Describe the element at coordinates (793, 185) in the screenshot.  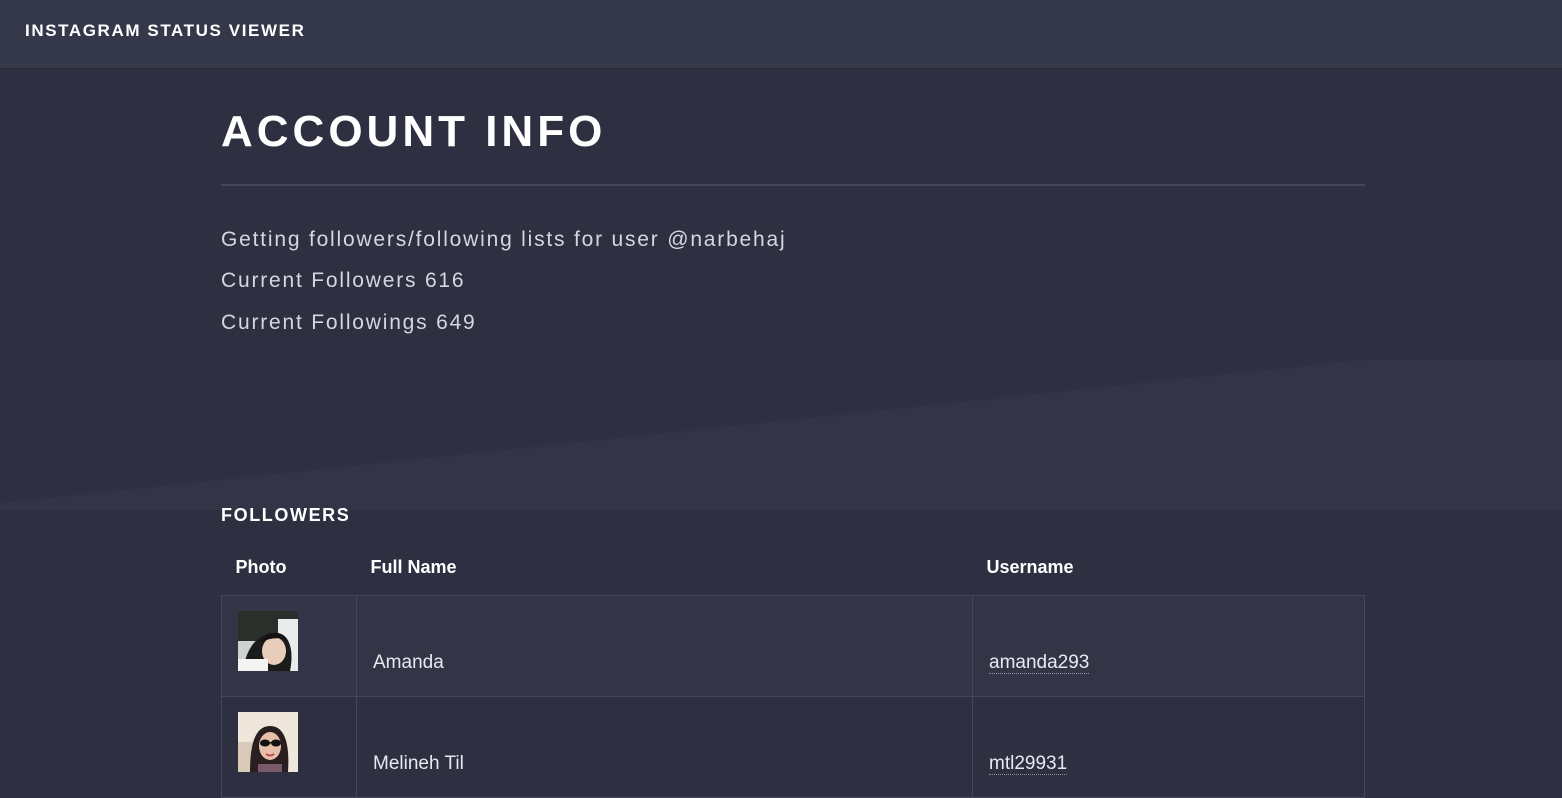
I see `title-divider` at that location.